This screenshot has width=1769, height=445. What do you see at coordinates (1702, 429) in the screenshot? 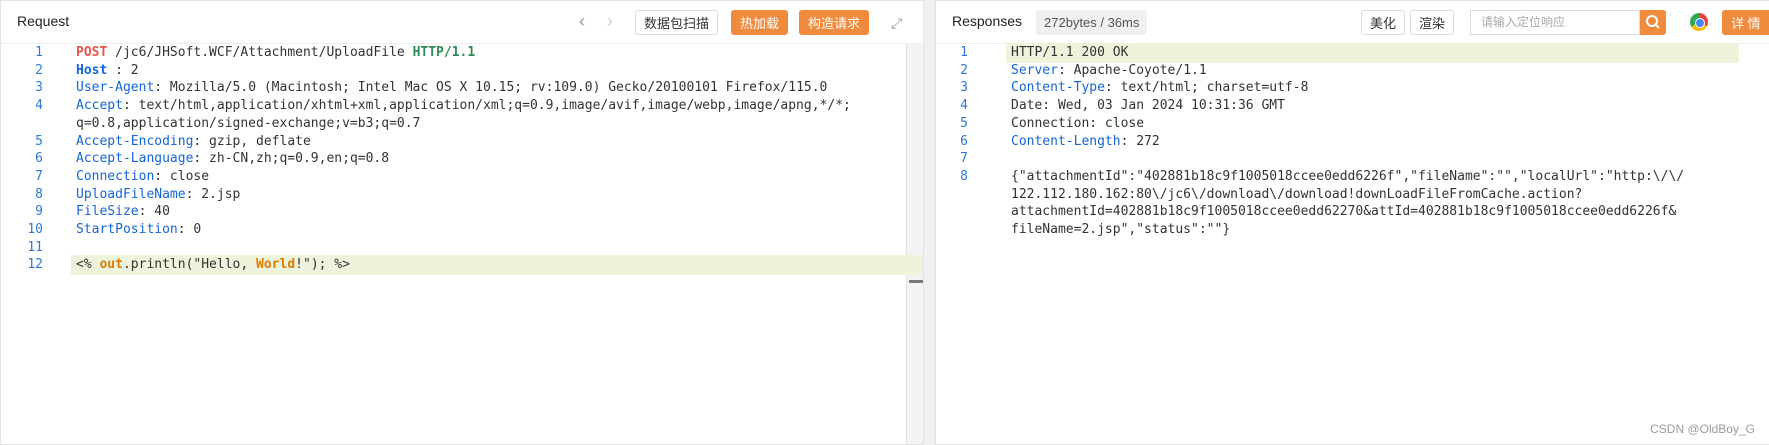
I see `watermark: CSDN @OldBoy_G` at bounding box center [1702, 429].